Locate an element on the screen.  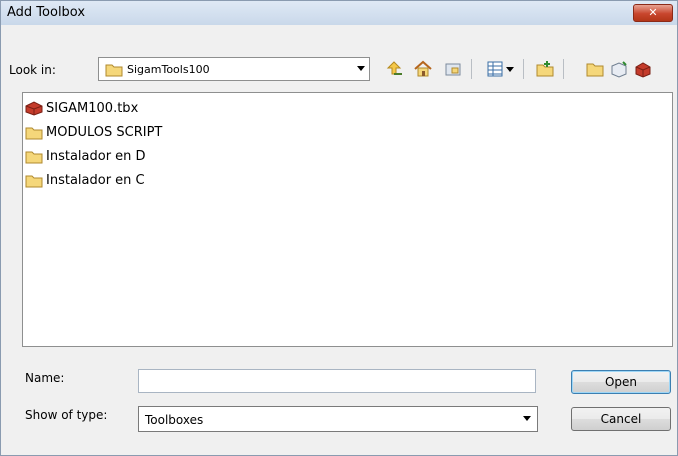
view-dropdown-icon is located at coordinates (510, 69).